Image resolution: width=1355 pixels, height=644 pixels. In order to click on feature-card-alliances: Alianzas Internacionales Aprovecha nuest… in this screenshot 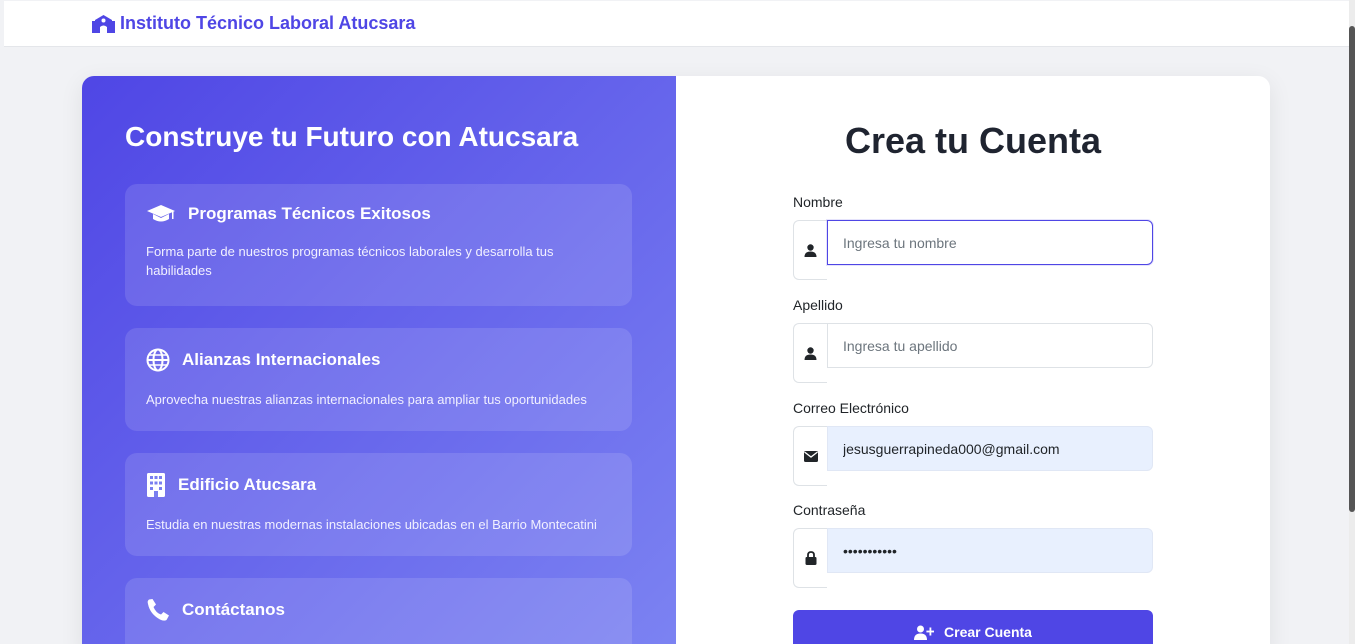, I will do `click(378, 379)`.